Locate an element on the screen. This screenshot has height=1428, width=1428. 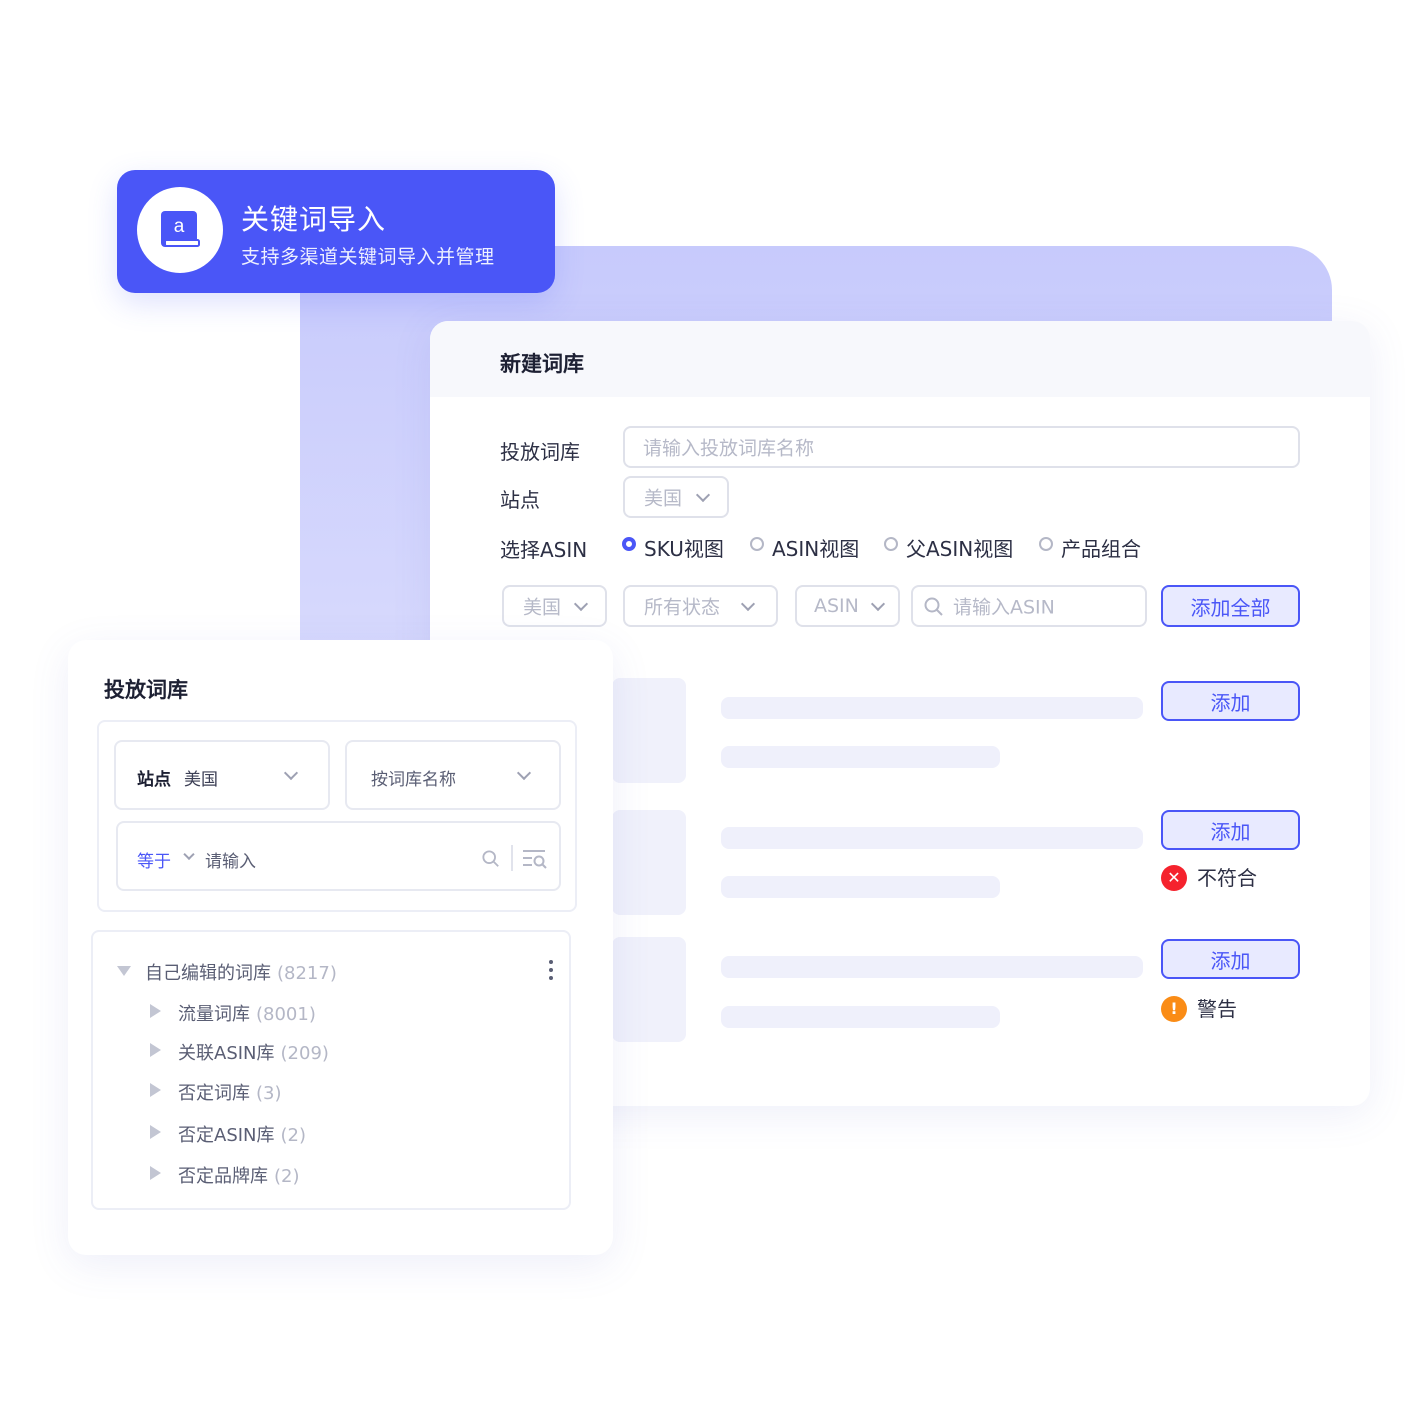
tree-item-label: 流量词库 (8001) is located at coordinates (247, 1014).